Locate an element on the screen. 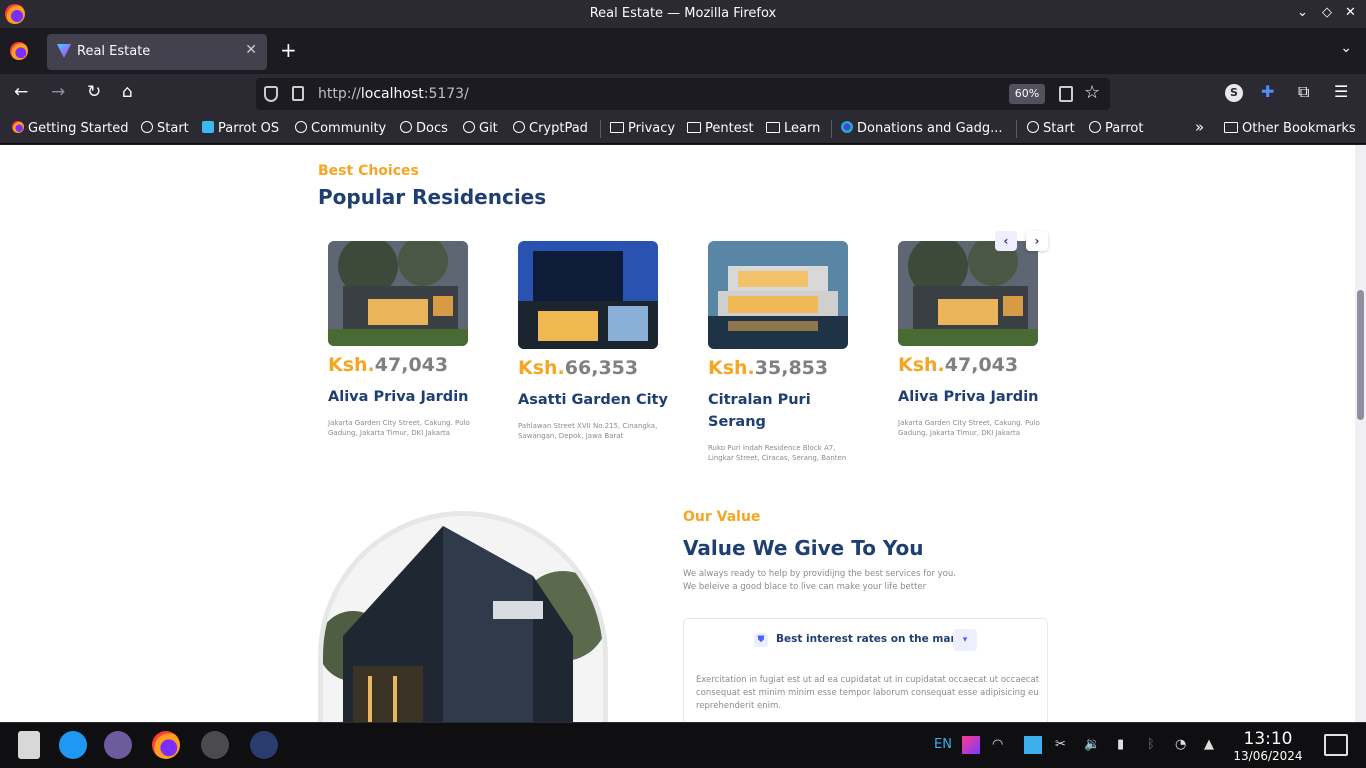 Image resolution: width=1366 pixels, height=768 pixels. bookmark-parrot-os: Parrot OS is located at coordinates (240, 128).